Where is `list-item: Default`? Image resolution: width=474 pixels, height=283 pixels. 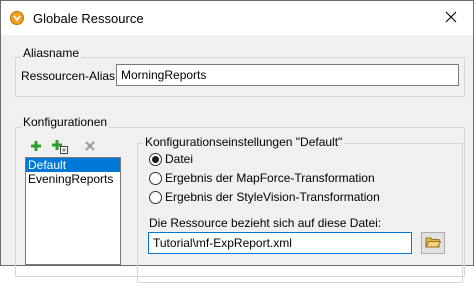
list-item: Default is located at coordinates (73, 165).